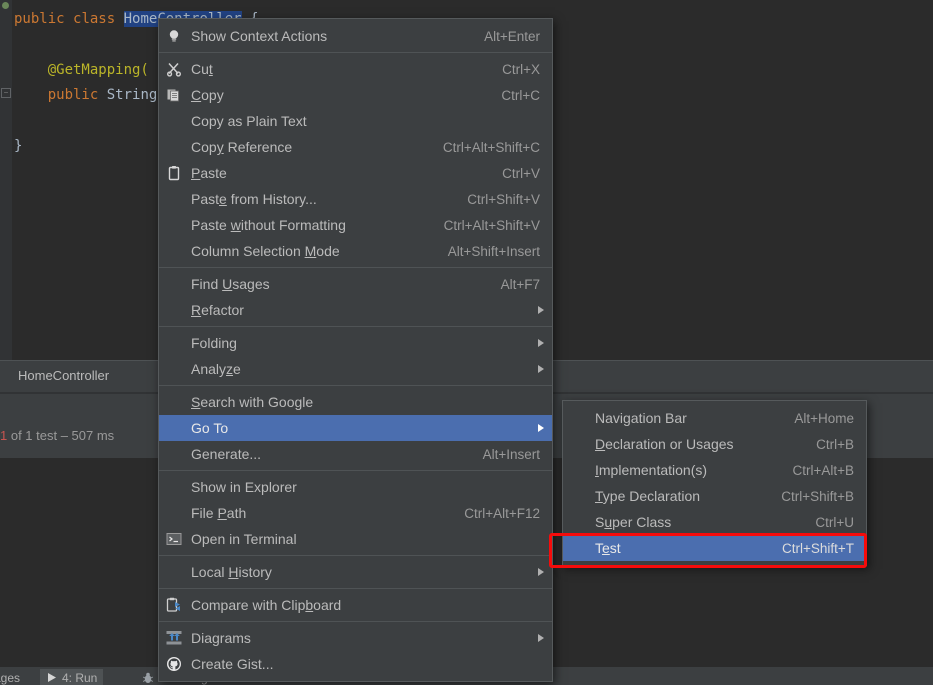 Image resolution: width=933 pixels, height=685 pixels. What do you see at coordinates (355, 225) in the screenshot?
I see `menu-item-paste-without-formatting: Paste without Formatting Ctrl+Alt+Shift+V` at bounding box center [355, 225].